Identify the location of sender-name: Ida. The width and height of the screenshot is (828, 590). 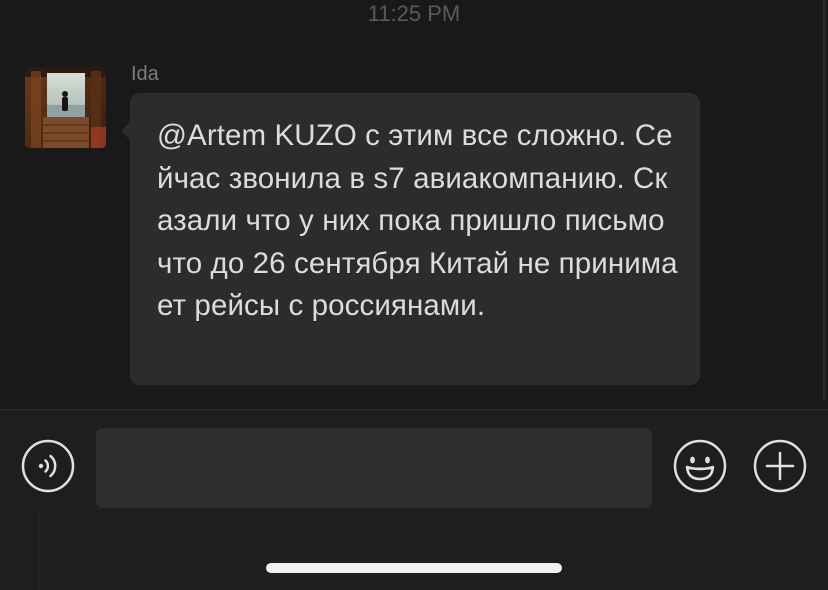
(145, 74).